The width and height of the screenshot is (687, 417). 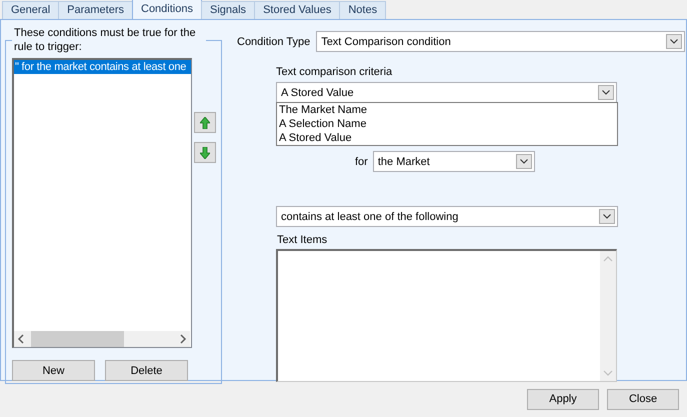 What do you see at coordinates (146, 370) in the screenshot?
I see `group-button: Delete` at bounding box center [146, 370].